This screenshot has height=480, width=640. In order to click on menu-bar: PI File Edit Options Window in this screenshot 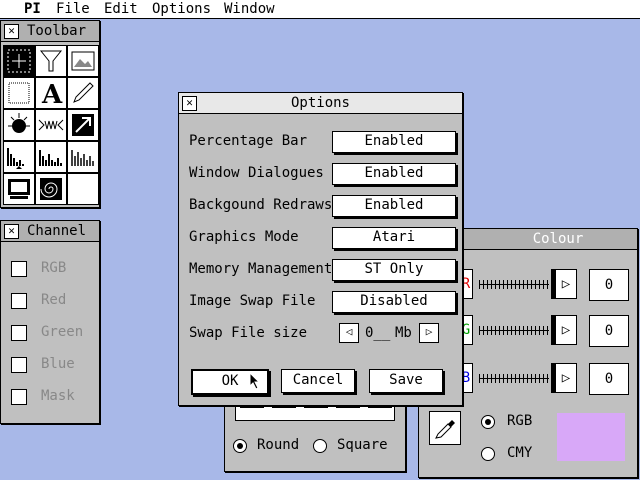, I will do `click(320, 9)`.